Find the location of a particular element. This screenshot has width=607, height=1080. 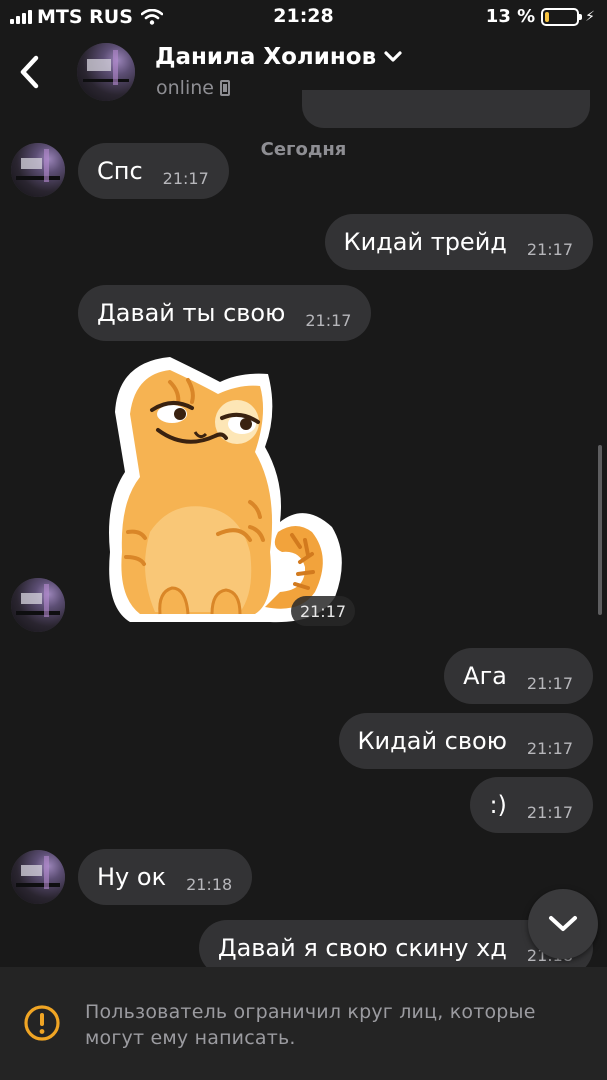

battery-percent: 13 % is located at coordinates (510, 16).